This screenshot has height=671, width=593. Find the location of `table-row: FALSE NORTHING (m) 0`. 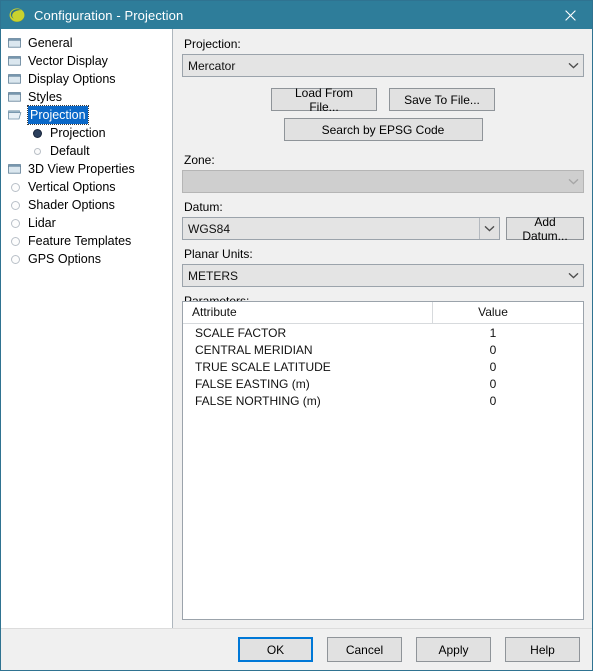

table-row: FALSE NORTHING (m) 0 is located at coordinates (383, 400).